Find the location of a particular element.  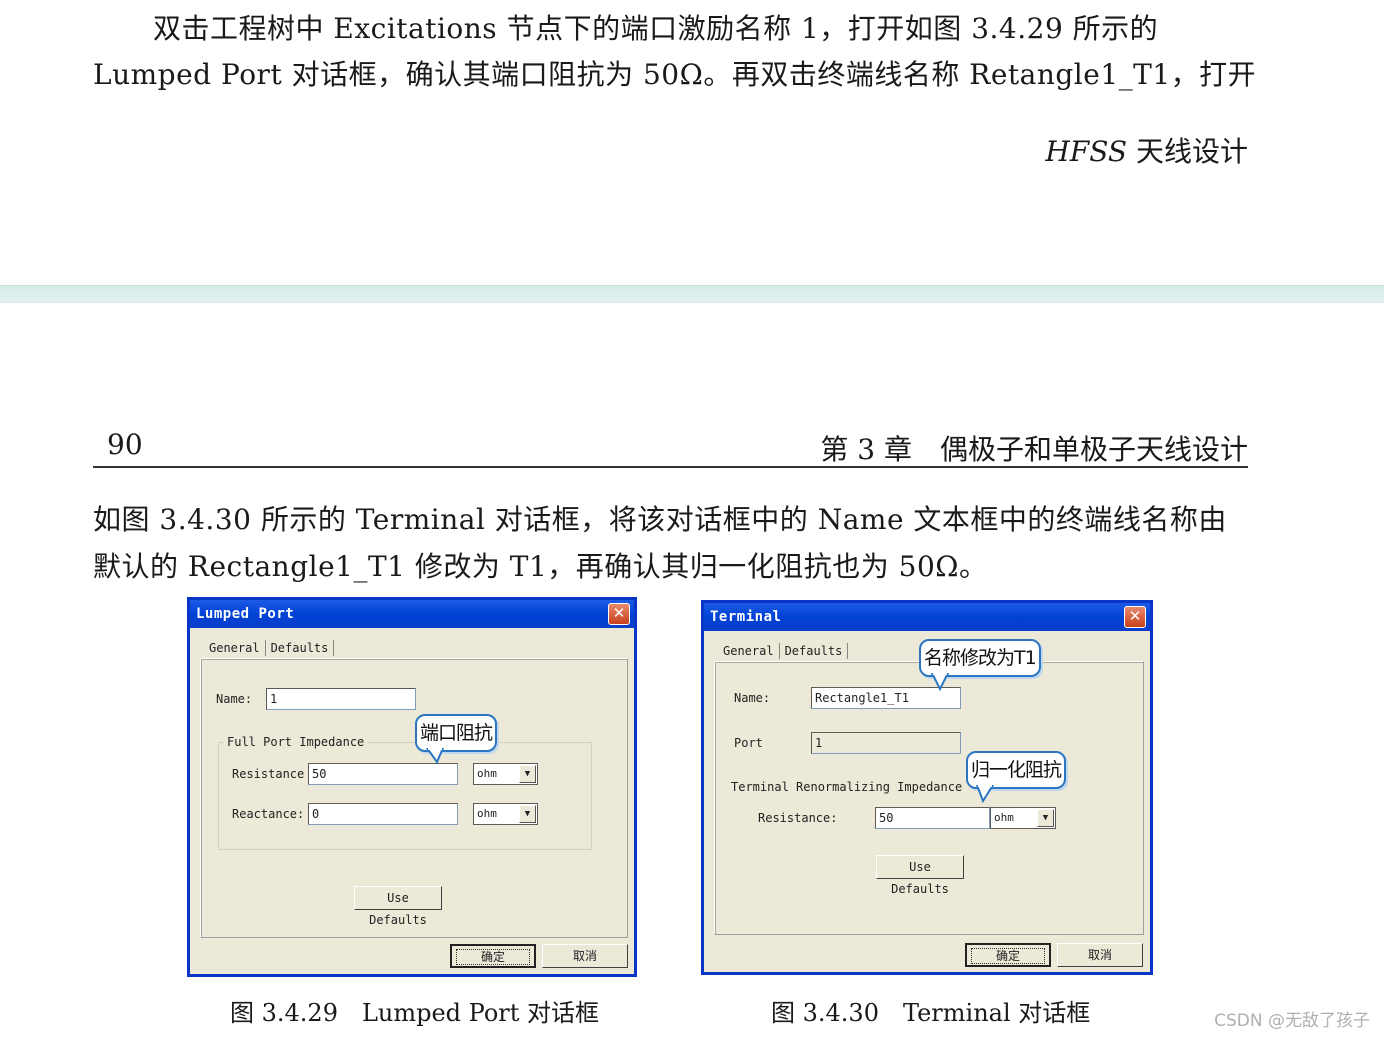

name-input: 1 is located at coordinates (341, 699).